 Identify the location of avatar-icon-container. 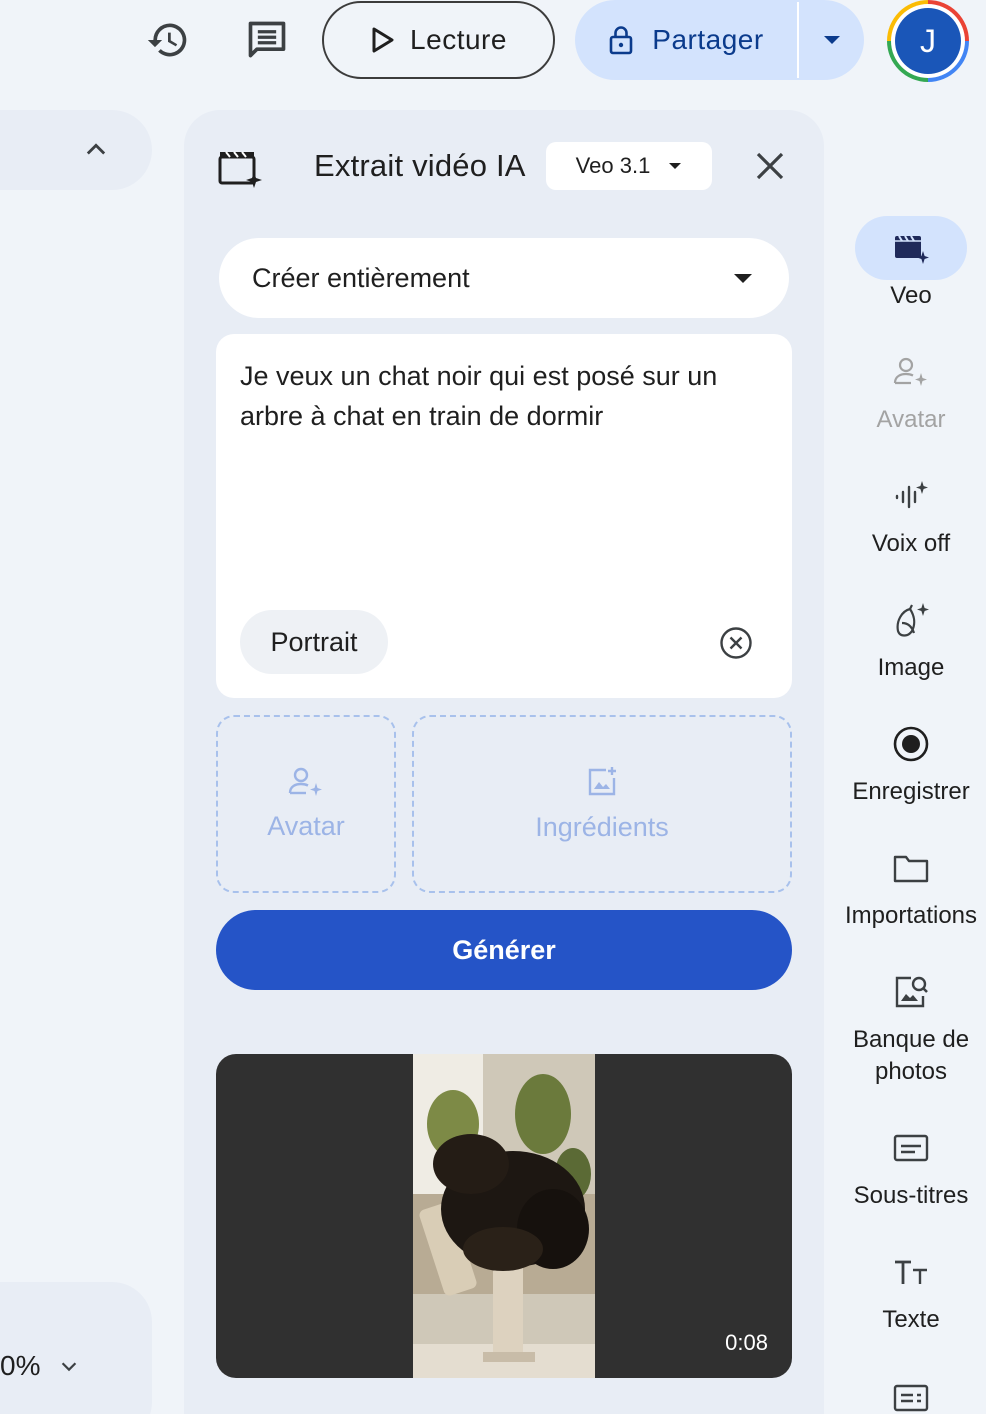
(911, 372).